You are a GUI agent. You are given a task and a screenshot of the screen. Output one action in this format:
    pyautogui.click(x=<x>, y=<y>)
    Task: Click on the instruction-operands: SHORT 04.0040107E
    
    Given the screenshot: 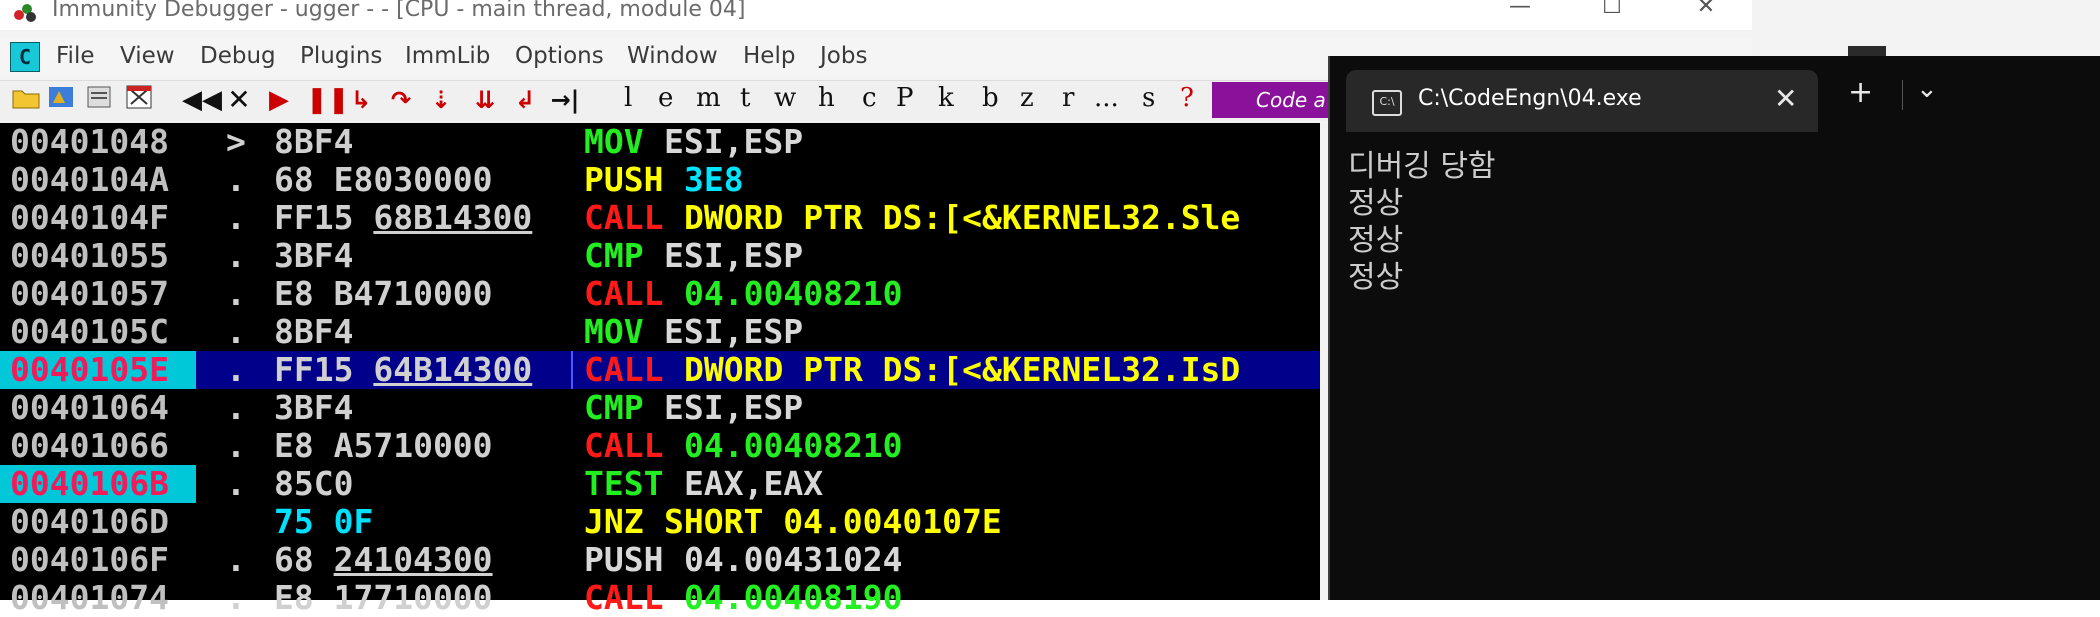 What is the action you would take?
    pyautogui.click(x=833, y=521)
    